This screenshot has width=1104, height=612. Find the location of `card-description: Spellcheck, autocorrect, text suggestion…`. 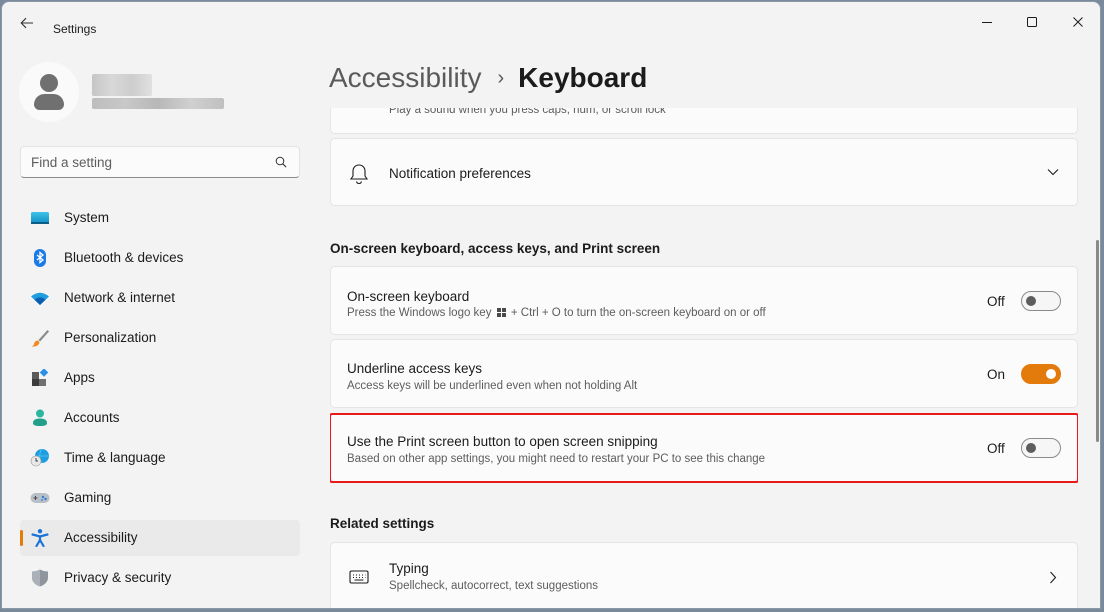

card-description: Spellcheck, autocorrect, text suggestion… is located at coordinates (494, 586).